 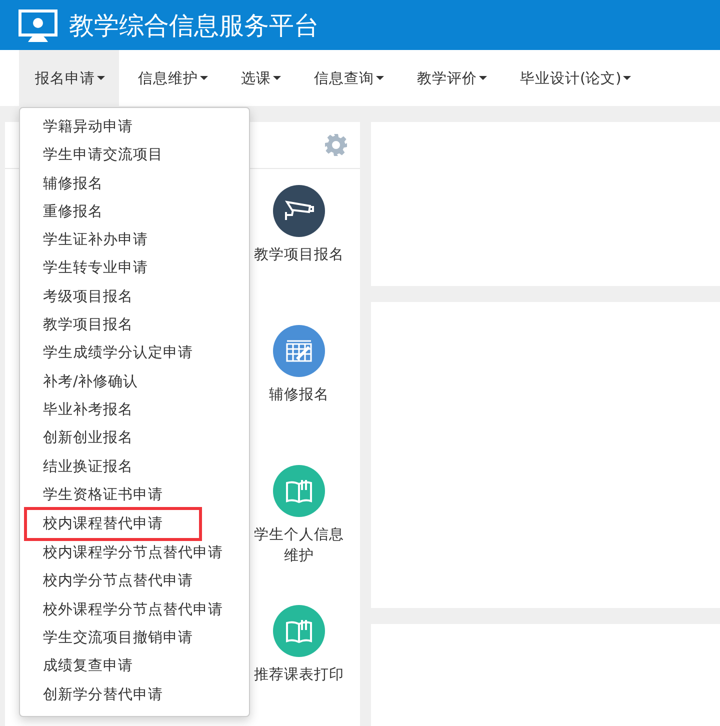 What do you see at coordinates (172, 78) in the screenshot?
I see `nav-menu: 信息维护` at bounding box center [172, 78].